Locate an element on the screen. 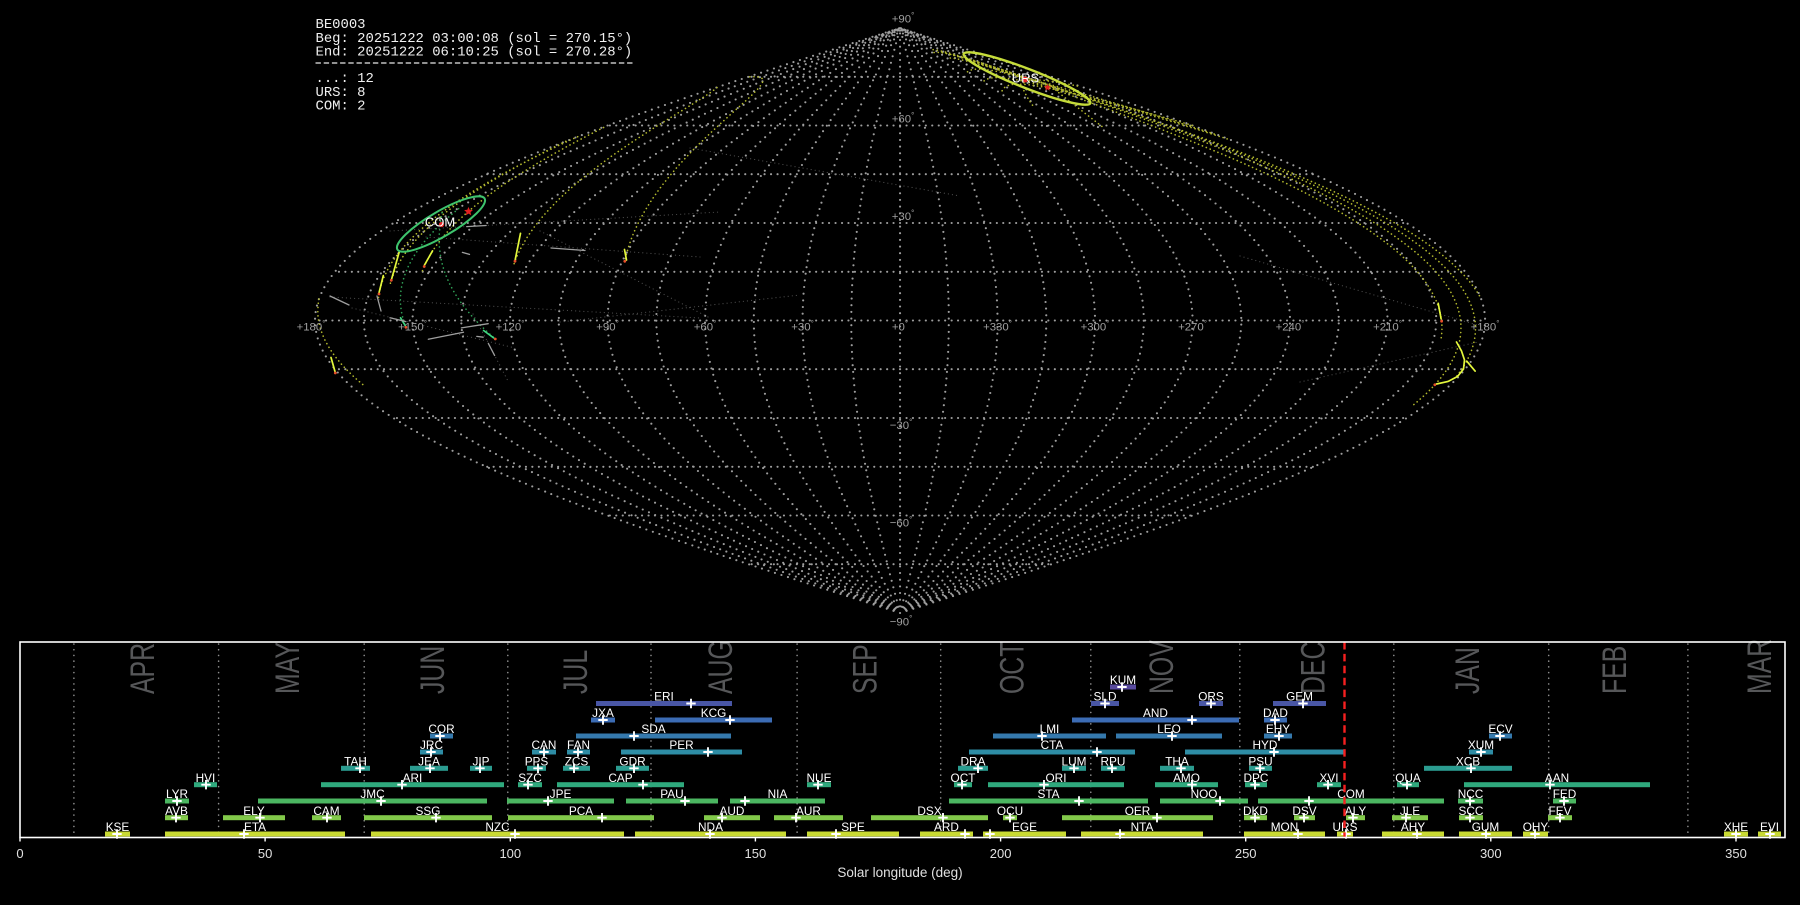 The height and width of the screenshot is (905, 1800). svg-text: AVB is located at coordinates (176, 811).